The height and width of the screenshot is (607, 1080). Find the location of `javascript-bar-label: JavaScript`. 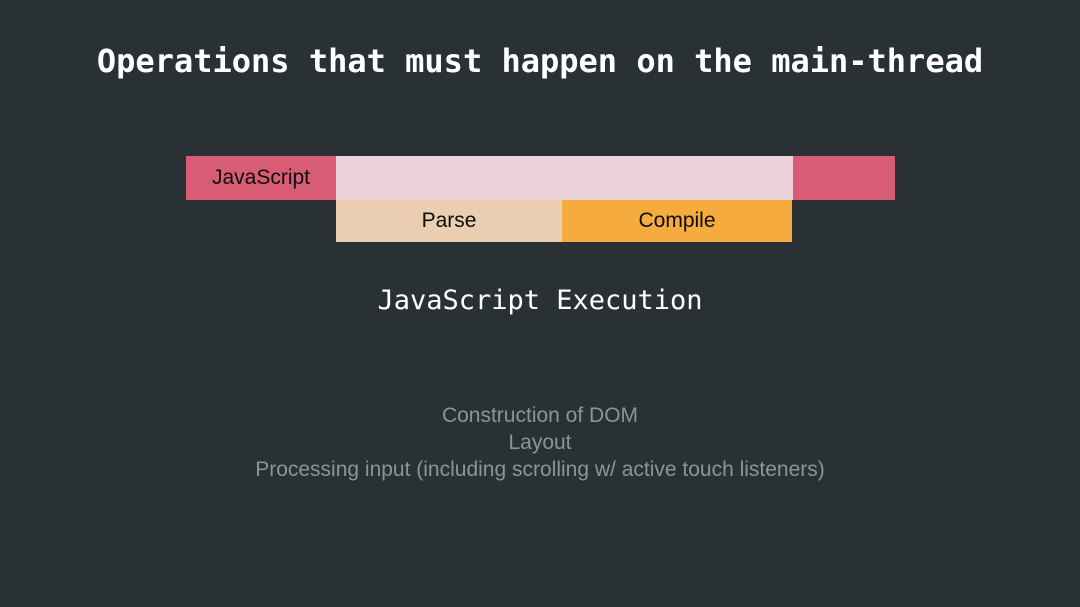

javascript-bar-label: JavaScript is located at coordinates (261, 177).